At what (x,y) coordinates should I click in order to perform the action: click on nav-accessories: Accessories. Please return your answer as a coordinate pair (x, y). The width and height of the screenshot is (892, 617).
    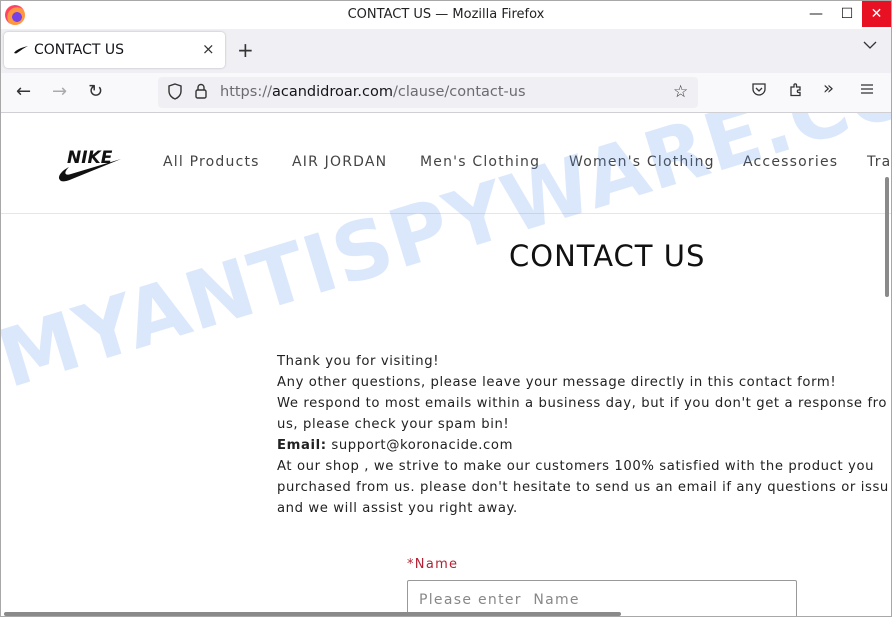
    Looking at the image, I should click on (790, 162).